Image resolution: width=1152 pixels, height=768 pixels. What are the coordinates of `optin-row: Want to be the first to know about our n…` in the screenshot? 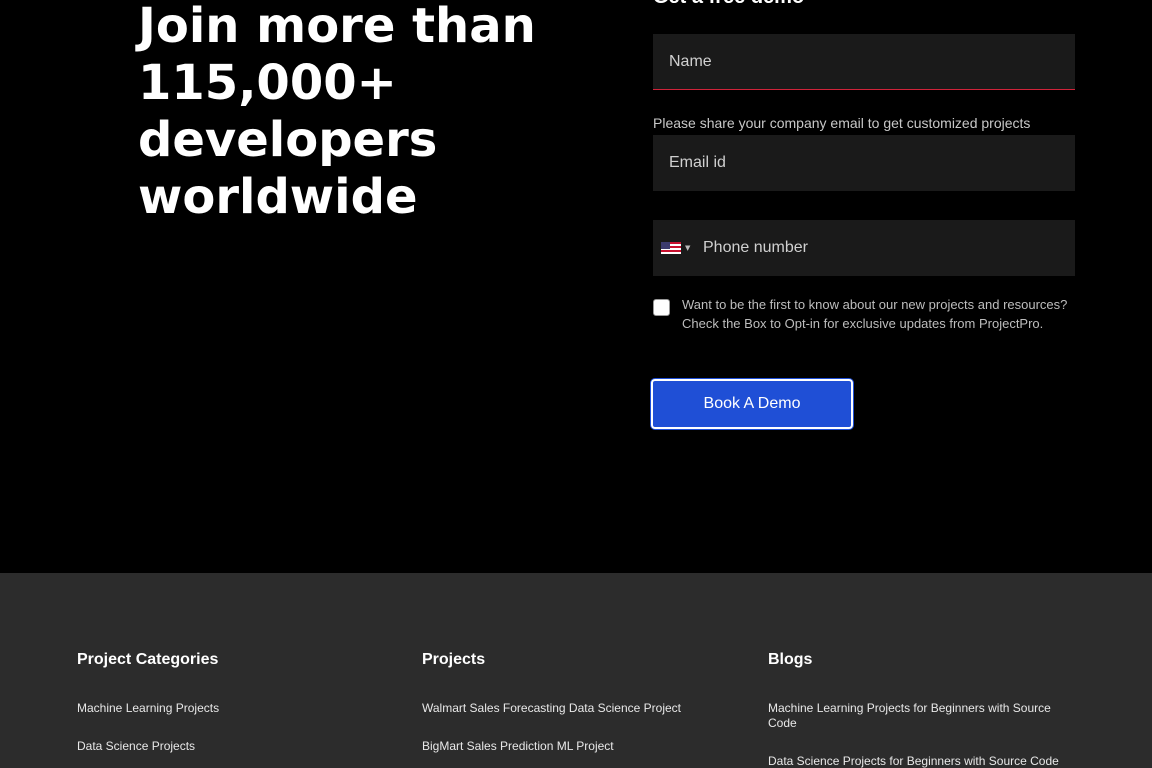 It's located at (864, 314).